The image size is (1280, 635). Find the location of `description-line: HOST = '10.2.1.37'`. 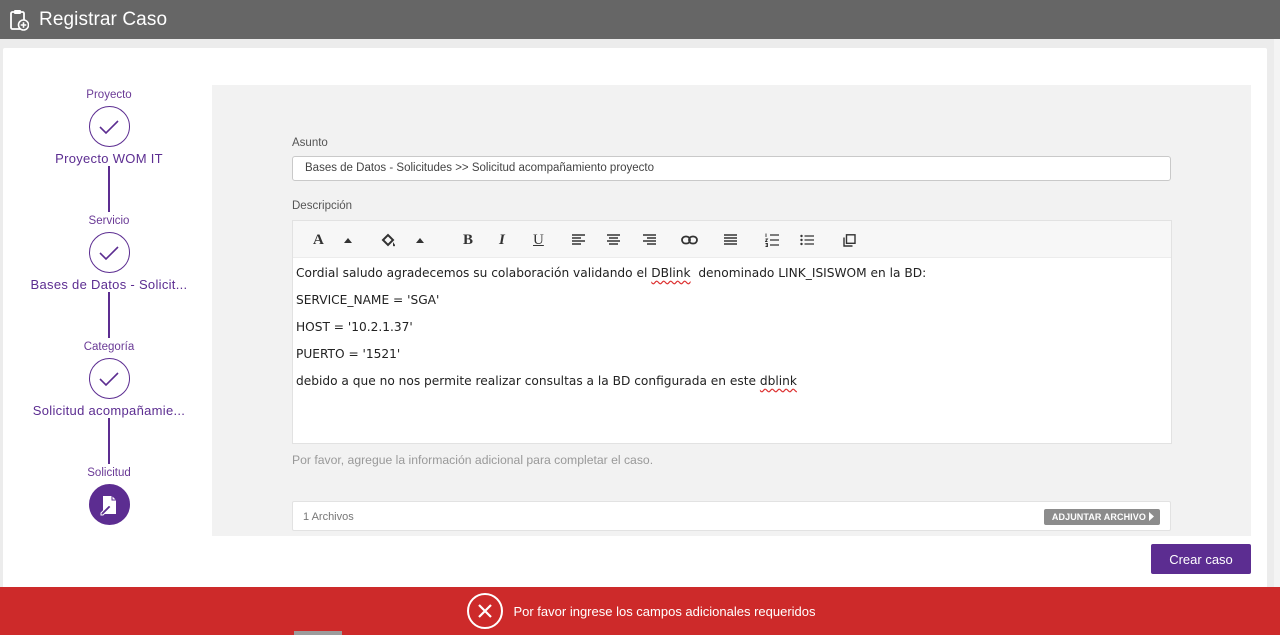

description-line: HOST = '10.2.1.37' is located at coordinates (354, 327).